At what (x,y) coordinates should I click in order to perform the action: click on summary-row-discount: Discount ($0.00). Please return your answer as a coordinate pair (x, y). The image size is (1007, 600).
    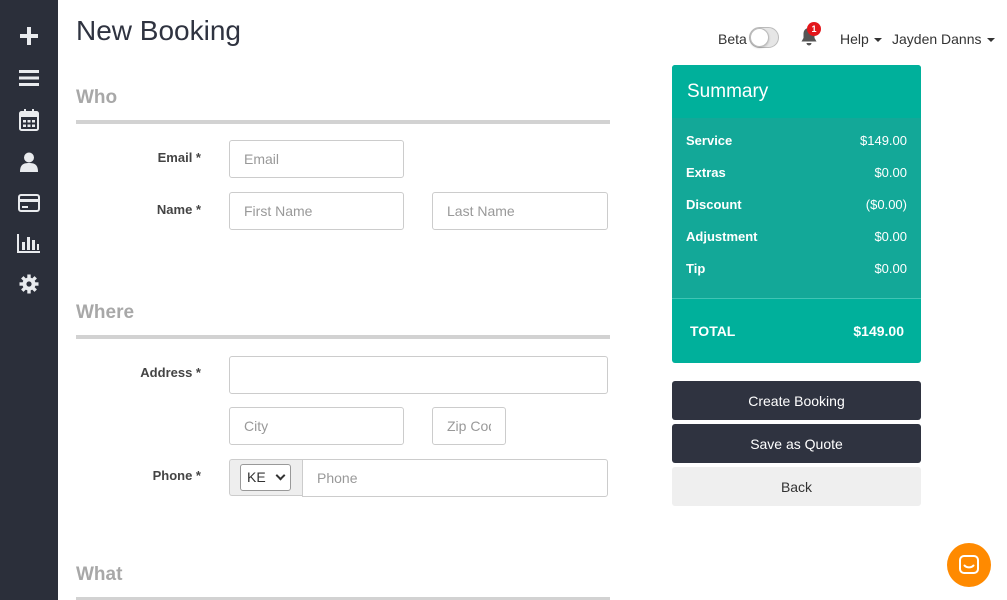
    Looking at the image, I should click on (796, 213).